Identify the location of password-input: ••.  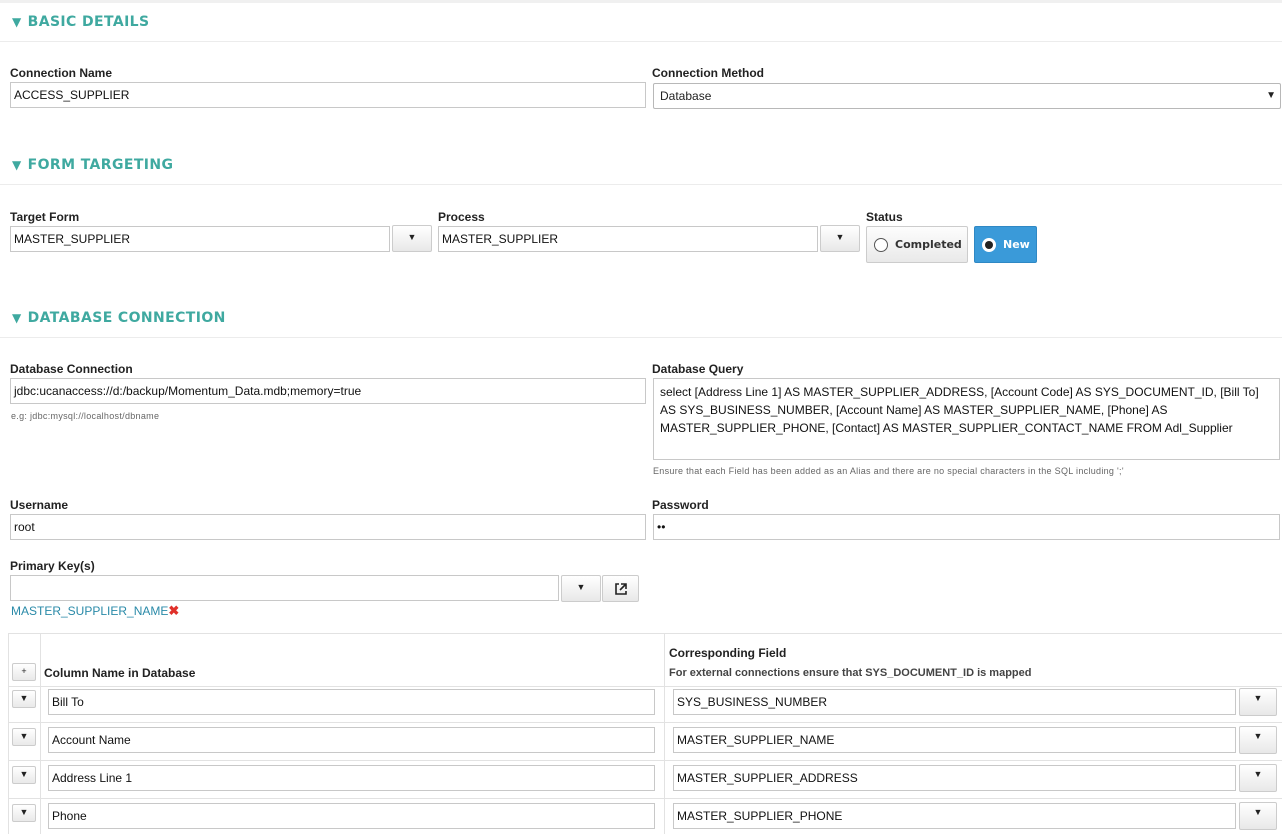
(966, 527).